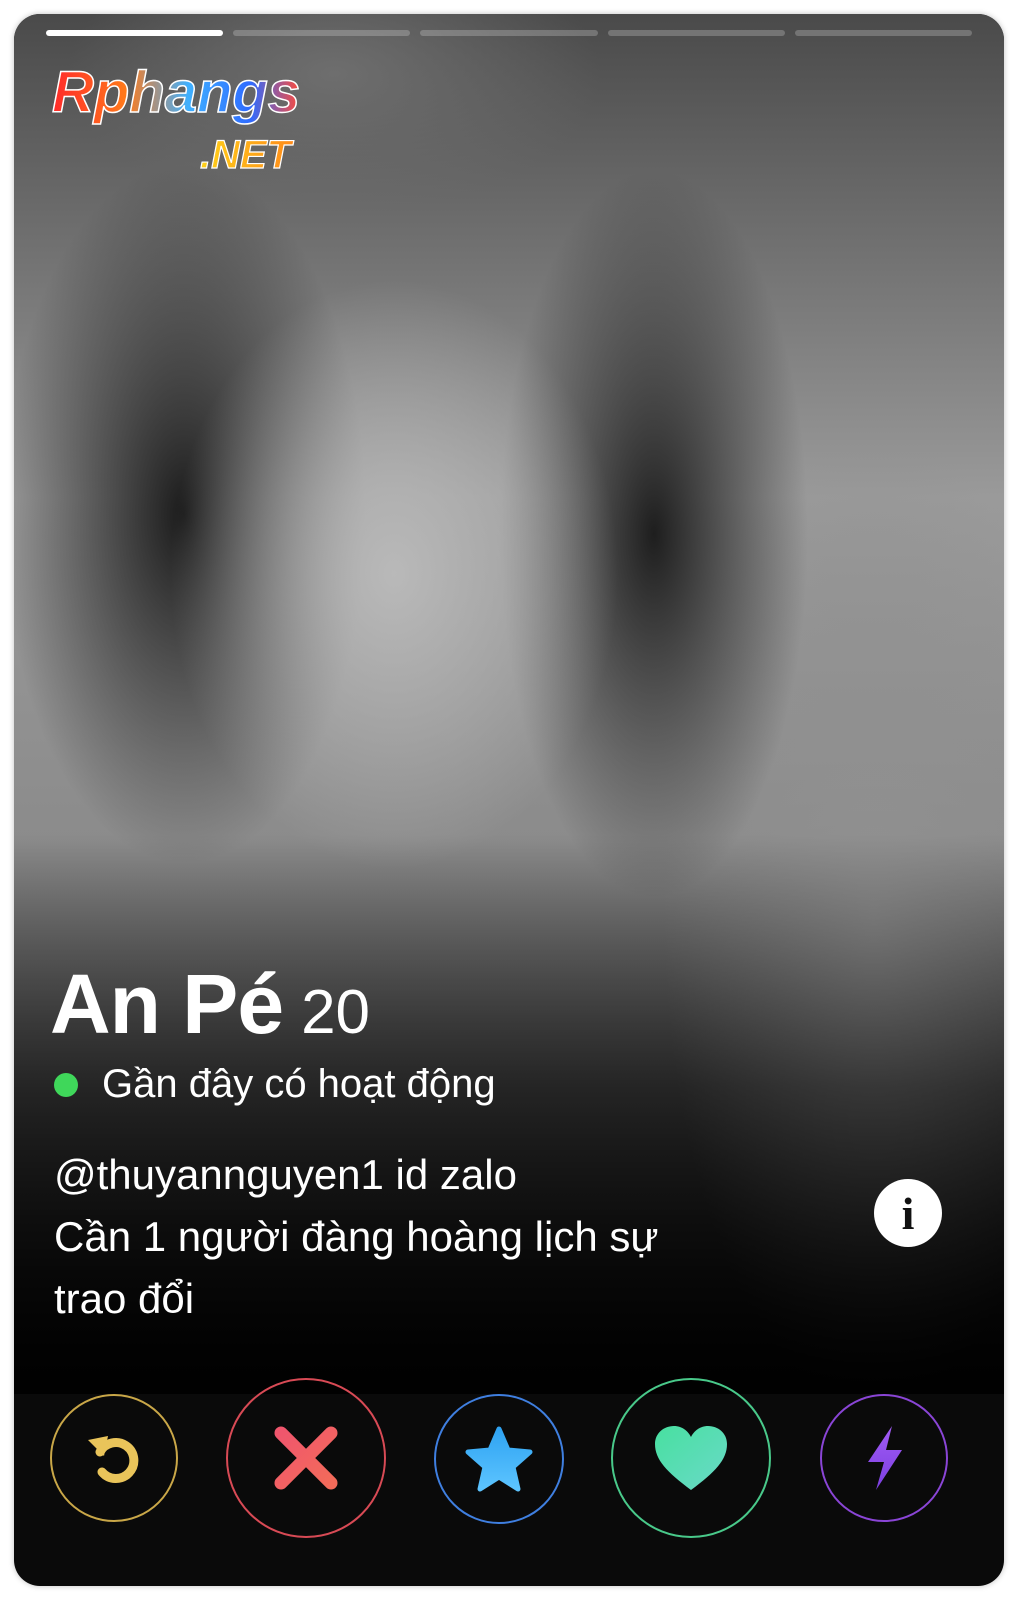 This screenshot has width=1018, height=1600. Describe the element at coordinates (299, 1084) in the screenshot. I see `activity-status-text: Gần đây có hoạt động` at that location.